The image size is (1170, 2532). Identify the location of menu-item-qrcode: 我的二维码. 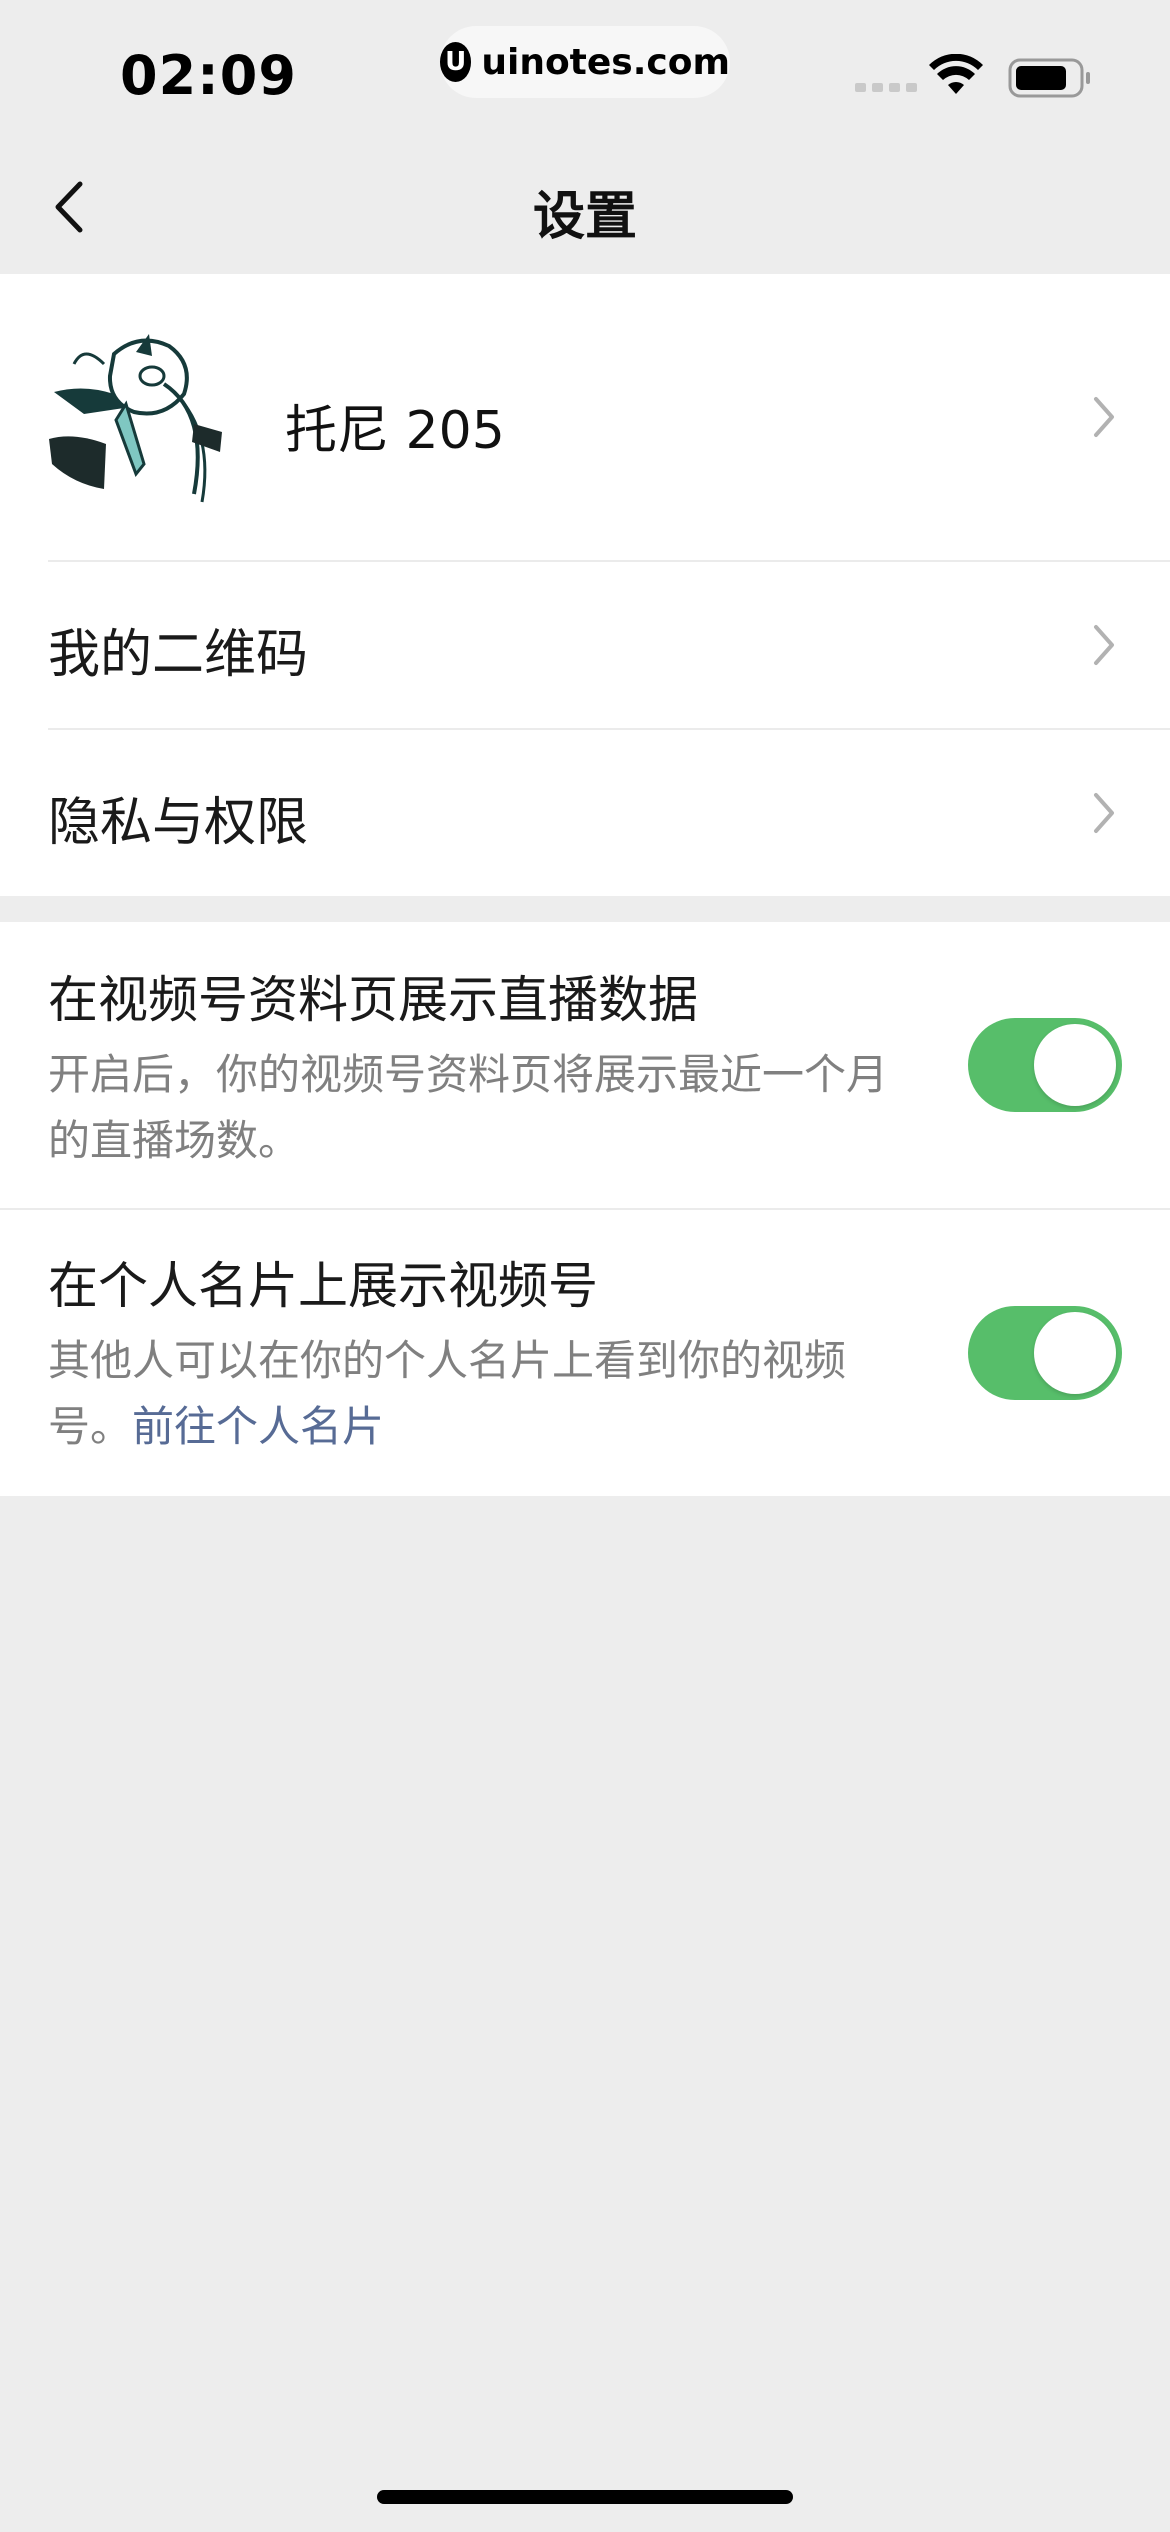
(585, 645).